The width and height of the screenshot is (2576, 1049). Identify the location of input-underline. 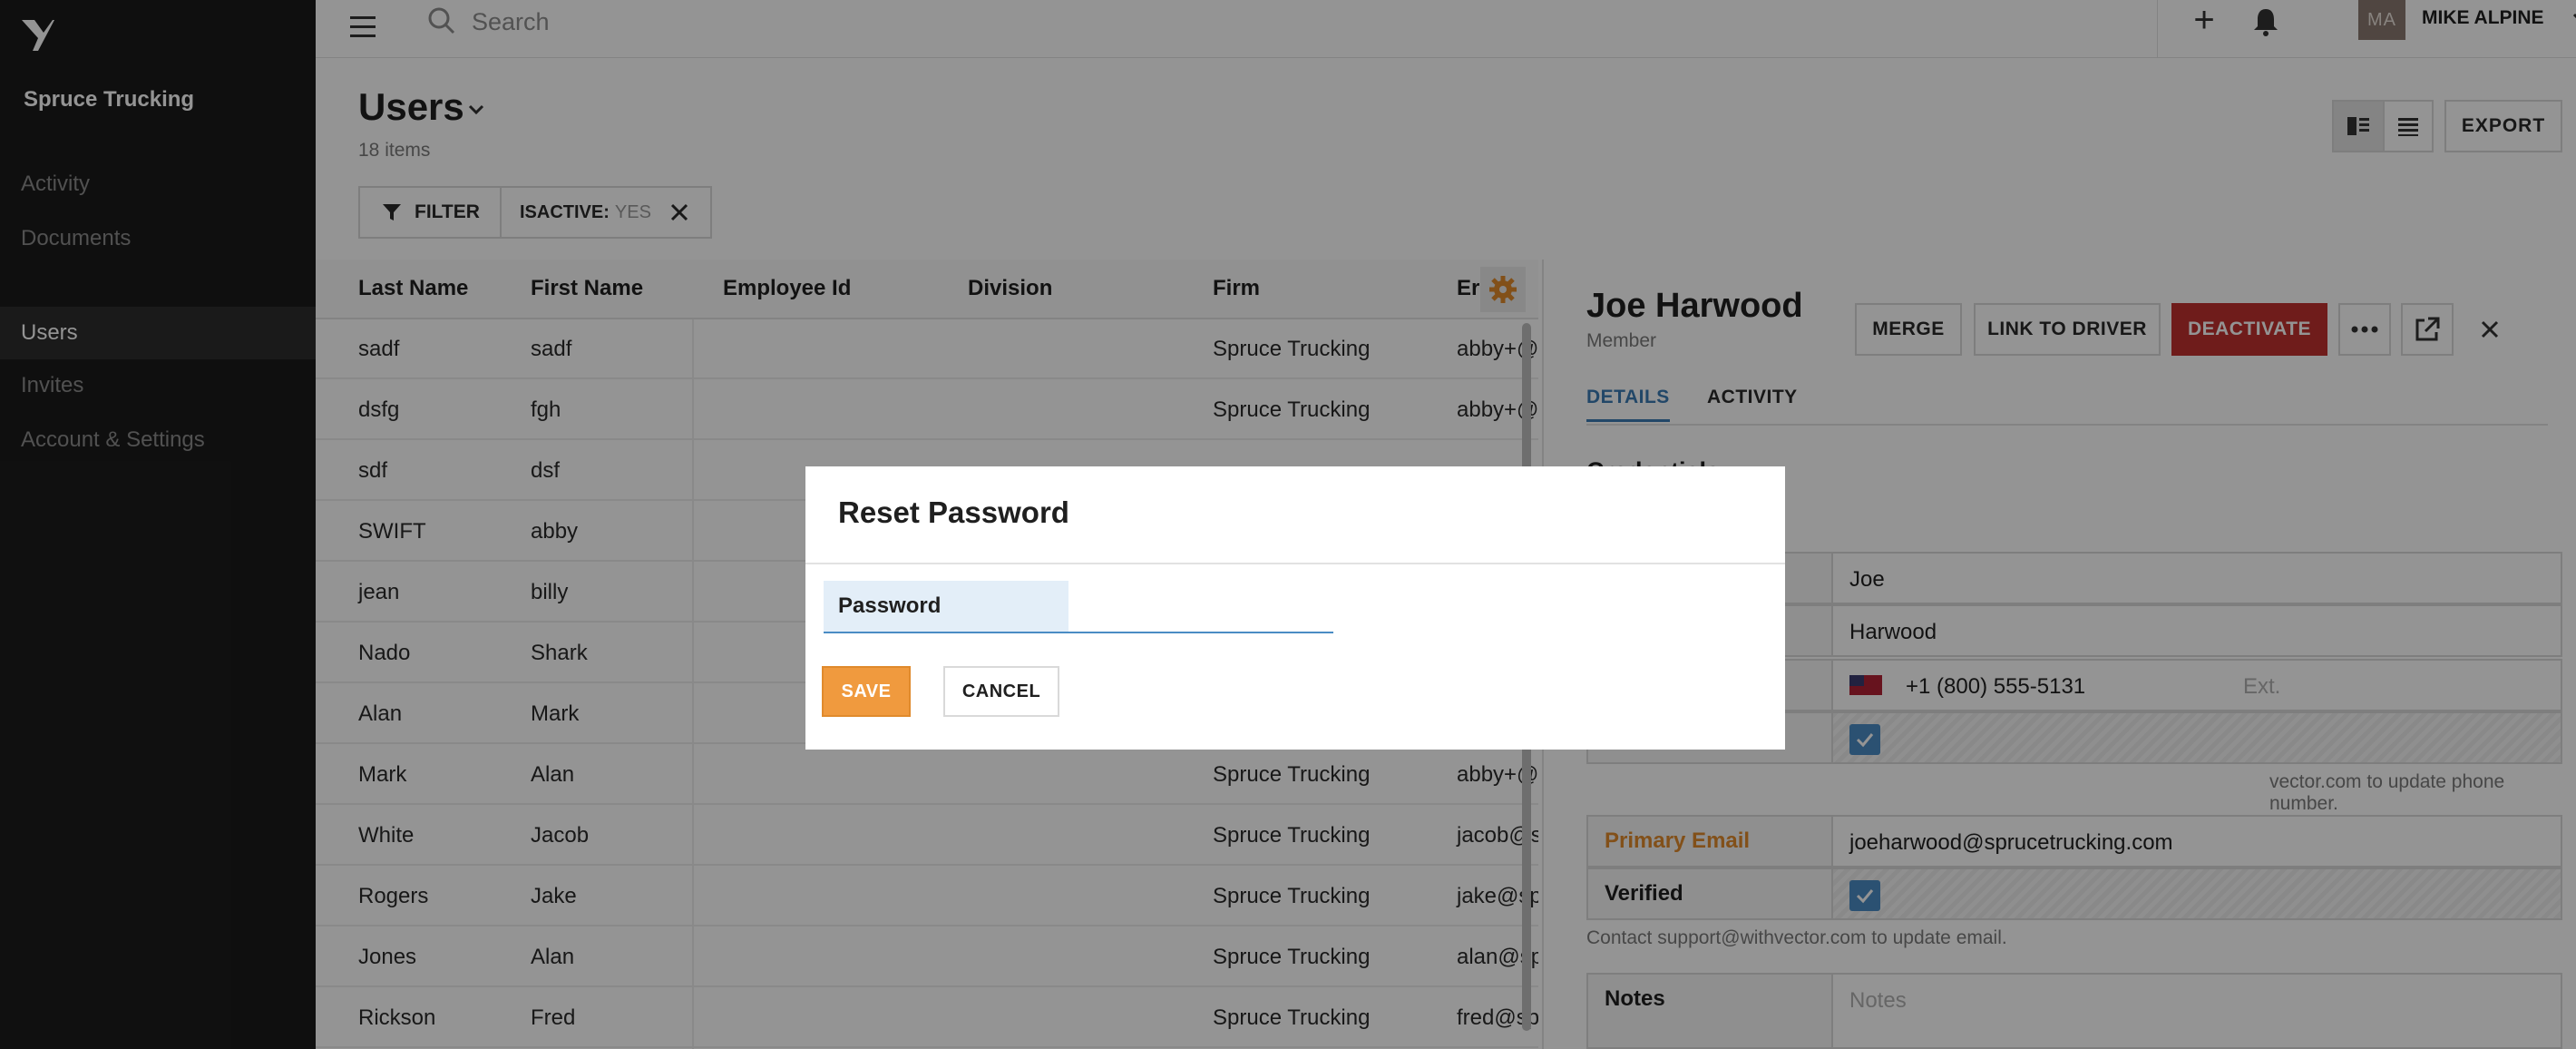
(1078, 632).